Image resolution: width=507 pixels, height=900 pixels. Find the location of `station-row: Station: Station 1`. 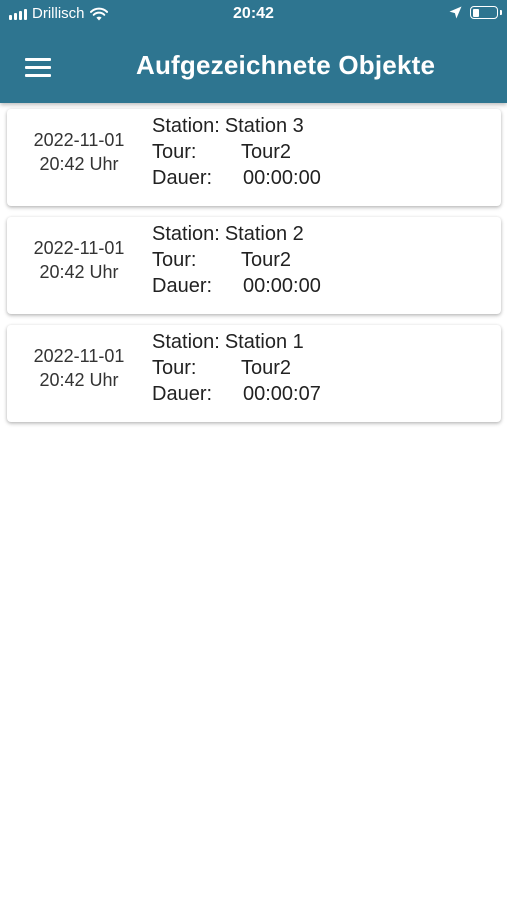

station-row: Station: Station 1 is located at coordinates (236, 342).